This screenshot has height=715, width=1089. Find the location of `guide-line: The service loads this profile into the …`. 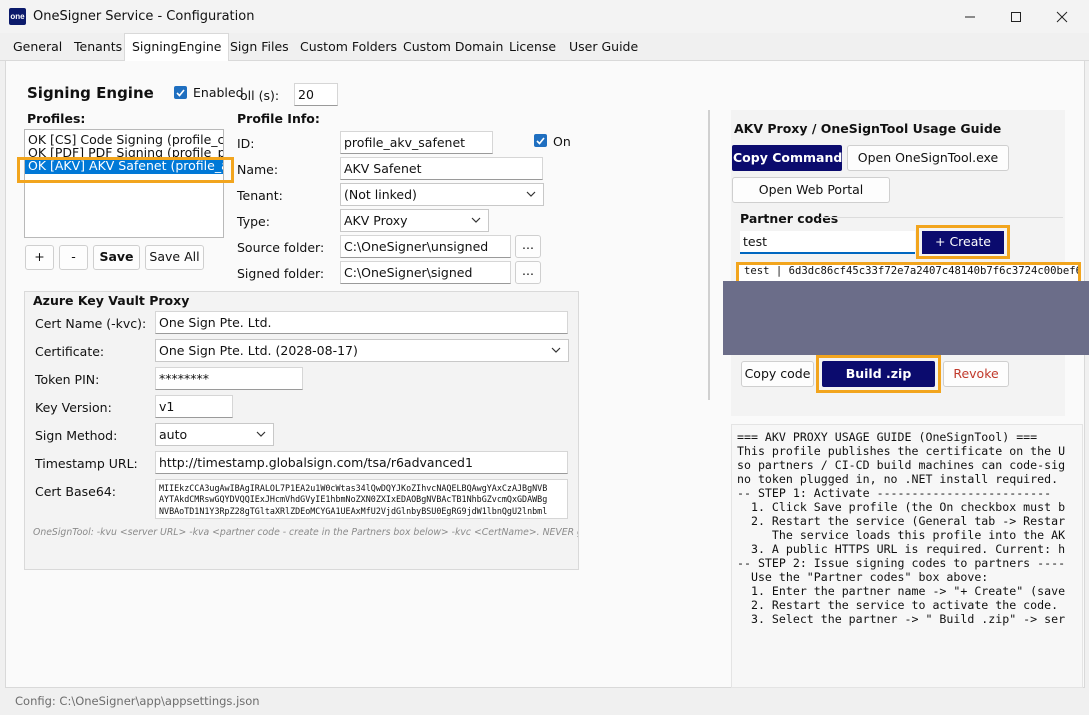

guide-line: The service loads this profile into the … is located at coordinates (901, 535).